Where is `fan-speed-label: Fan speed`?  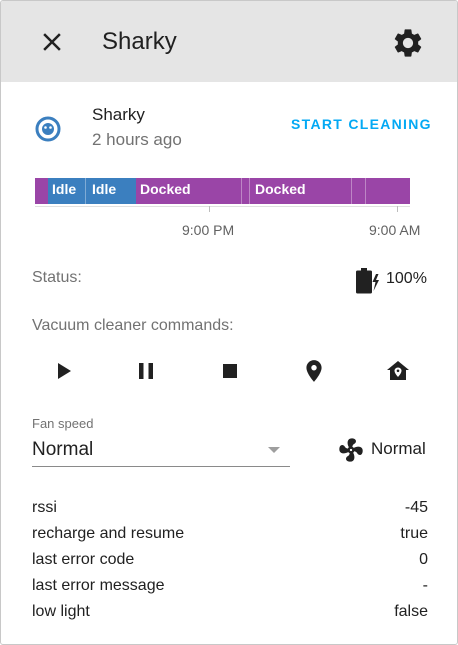
fan-speed-label: Fan speed is located at coordinates (63, 423).